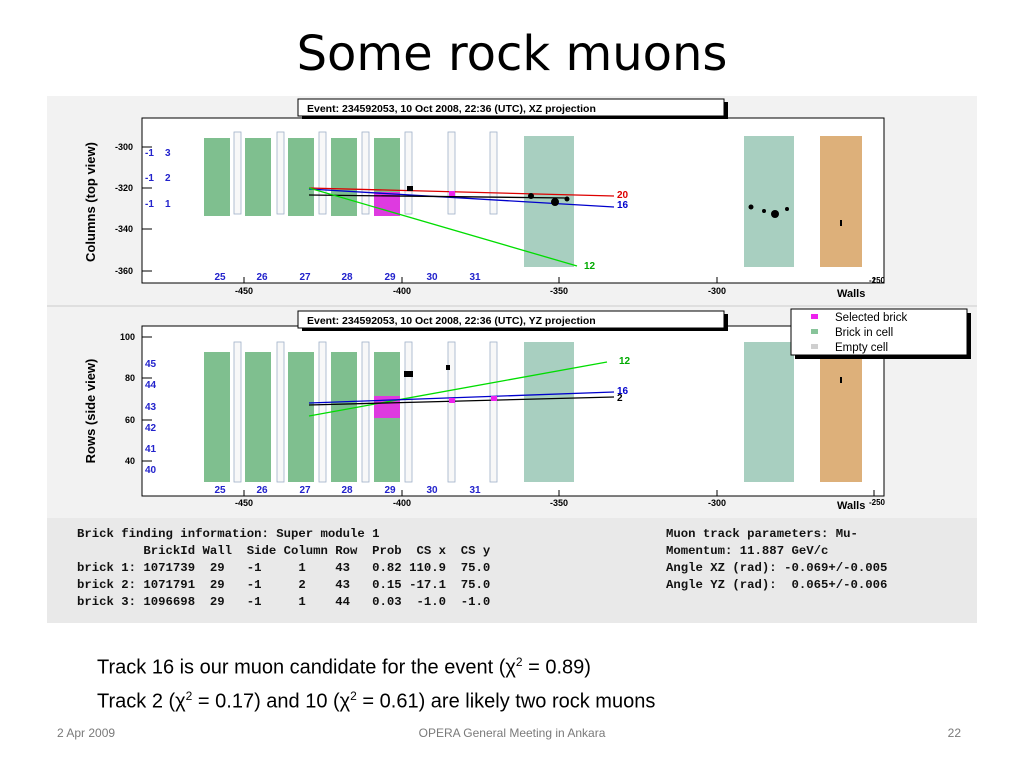 This screenshot has height=768, width=1024. I want to click on bottom-xlabel: Walls, so click(851, 506).